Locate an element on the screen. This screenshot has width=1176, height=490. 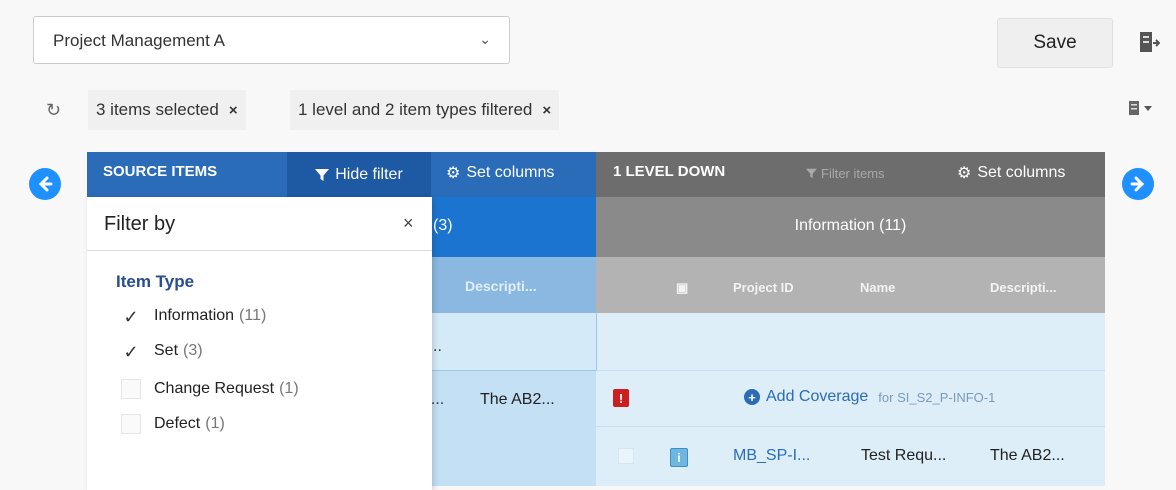
close-icon: × is located at coordinates (408, 223).